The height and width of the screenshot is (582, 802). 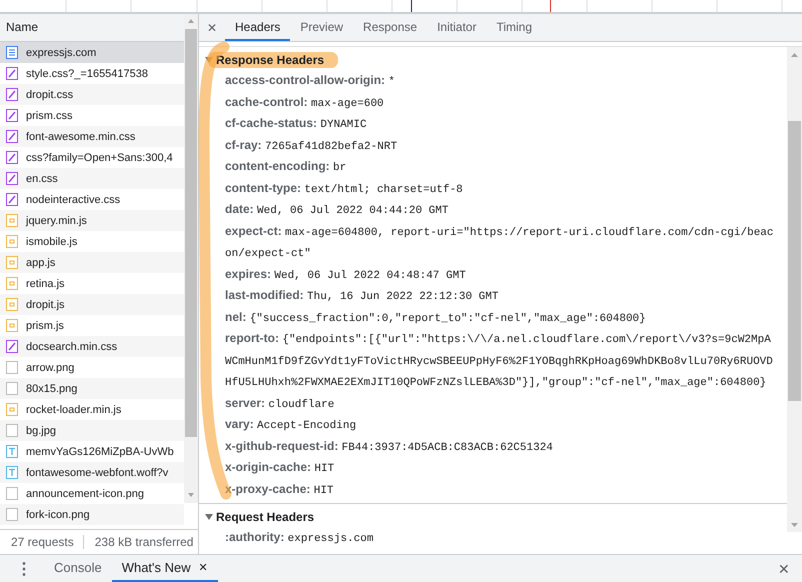 I want to click on header-line: last-modified: Thu, 16 Jun 2022 22:12:30 GMT, so click(x=362, y=296).